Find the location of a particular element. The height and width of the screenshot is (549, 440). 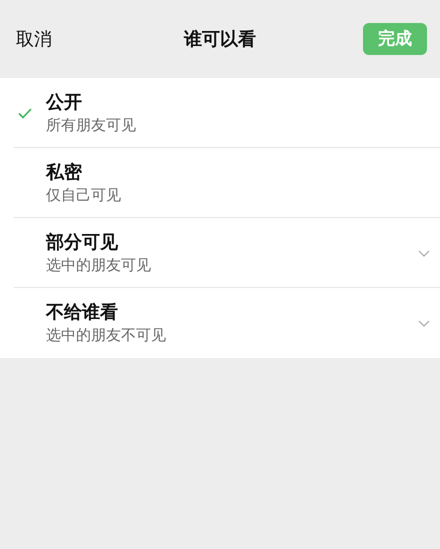

option-title: 公开 is located at coordinates (64, 102).